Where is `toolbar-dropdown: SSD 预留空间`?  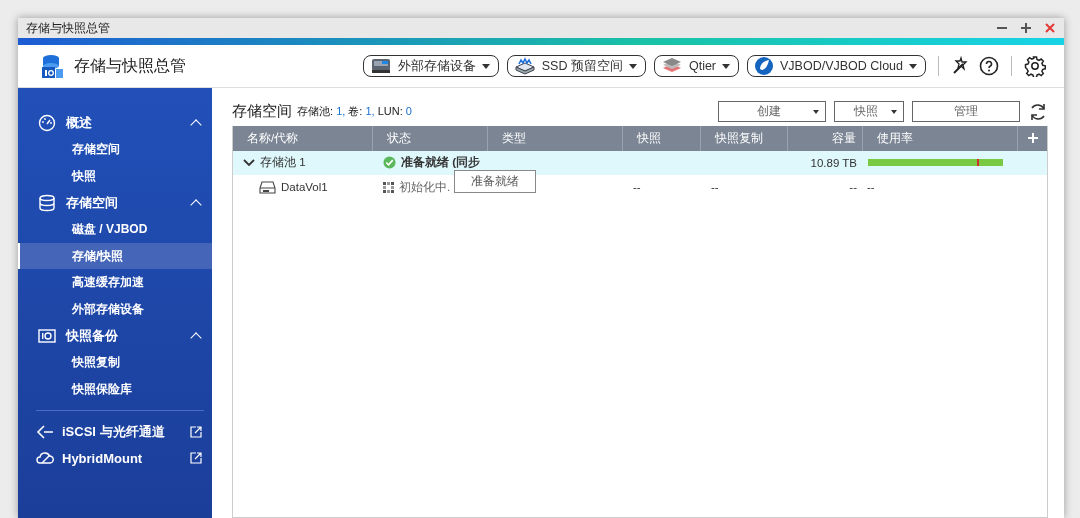 toolbar-dropdown: SSD 预留空间 is located at coordinates (576, 66).